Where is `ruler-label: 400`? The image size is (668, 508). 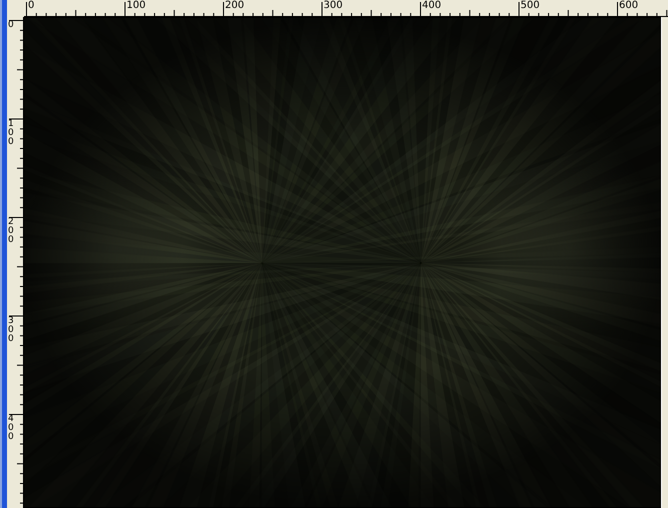 ruler-label: 400 is located at coordinates (432, 5).